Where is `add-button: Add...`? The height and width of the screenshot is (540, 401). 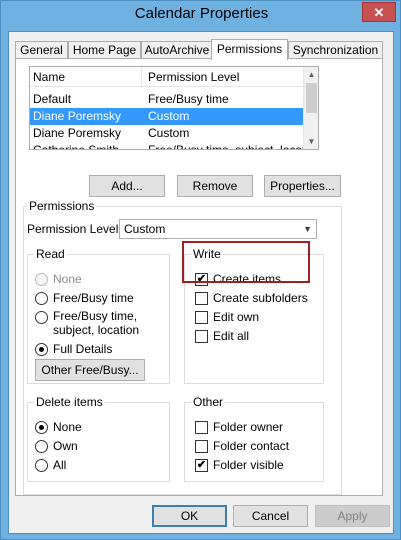
add-button: Add... is located at coordinates (127, 186).